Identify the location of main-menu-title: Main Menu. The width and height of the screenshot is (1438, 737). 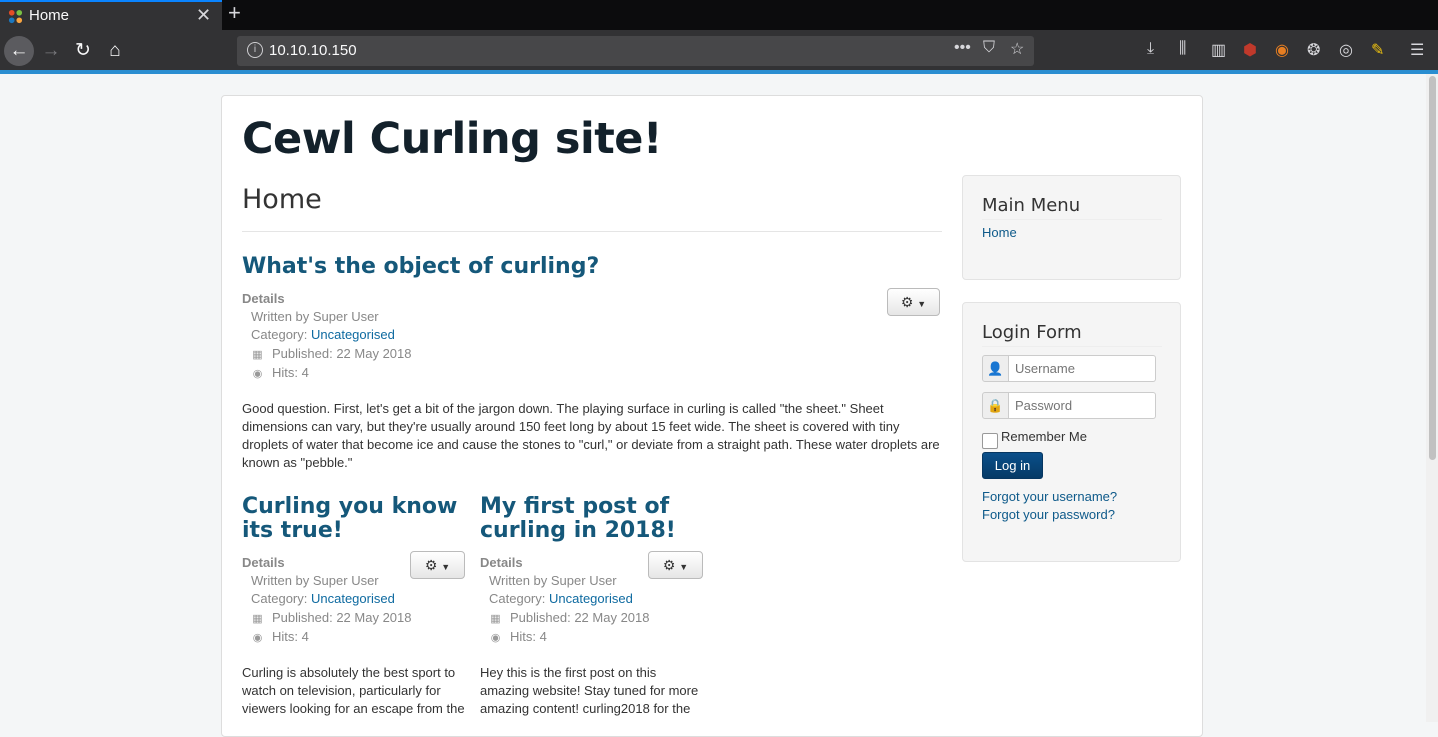
(1031, 205).